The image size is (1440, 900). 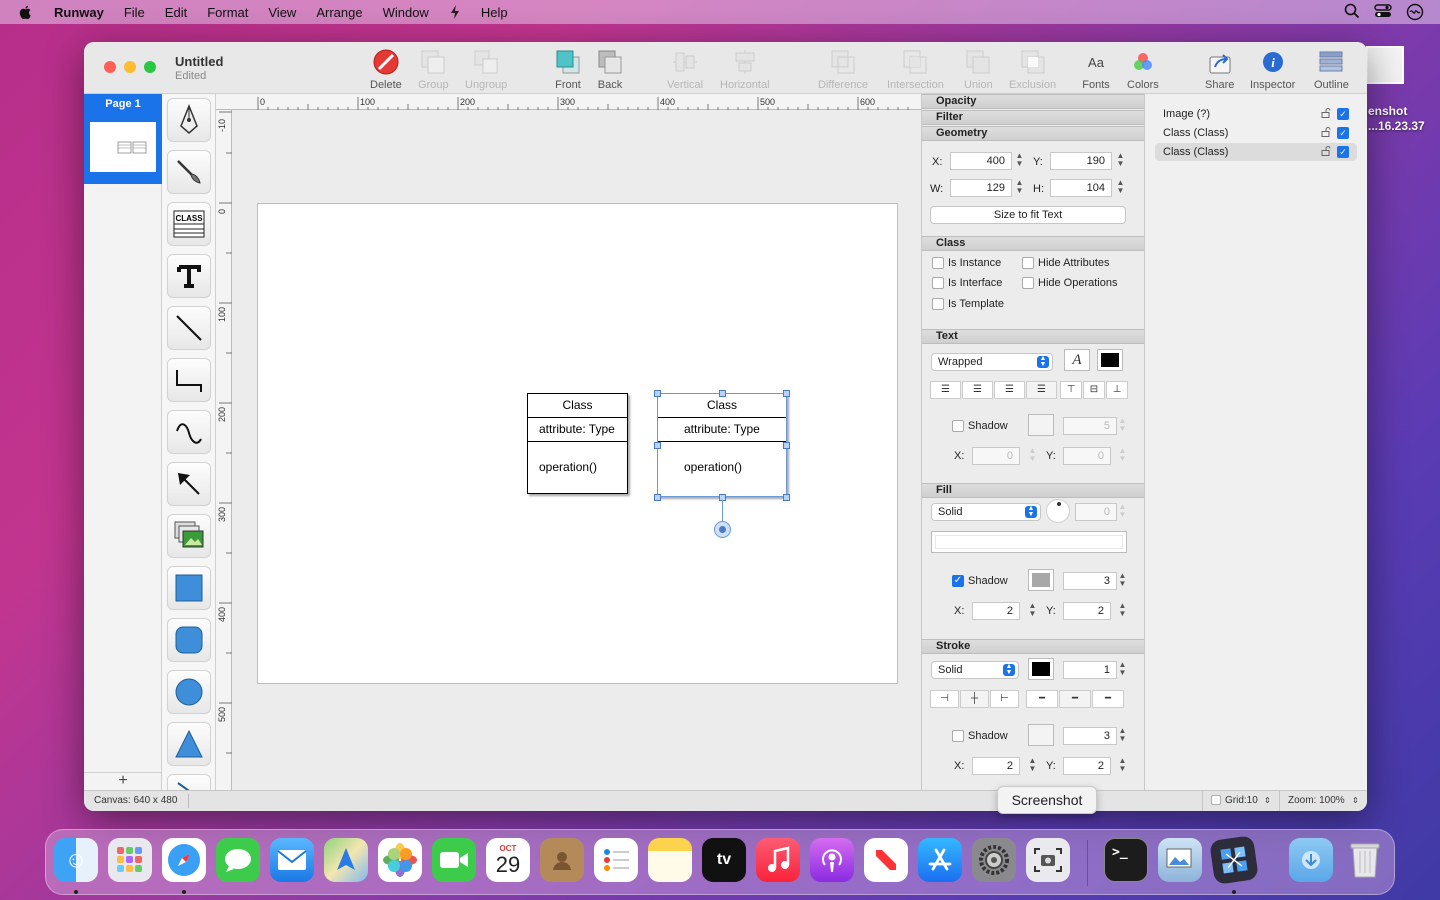 What do you see at coordinates (1396, 119) in the screenshot?
I see `desktop-screenshot-label: enshot ...16.23.37` at bounding box center [1396, 119].